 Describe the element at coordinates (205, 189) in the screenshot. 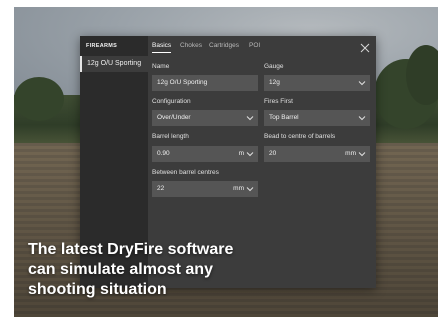

I see `between-centres-field: 22 mm` at that location.